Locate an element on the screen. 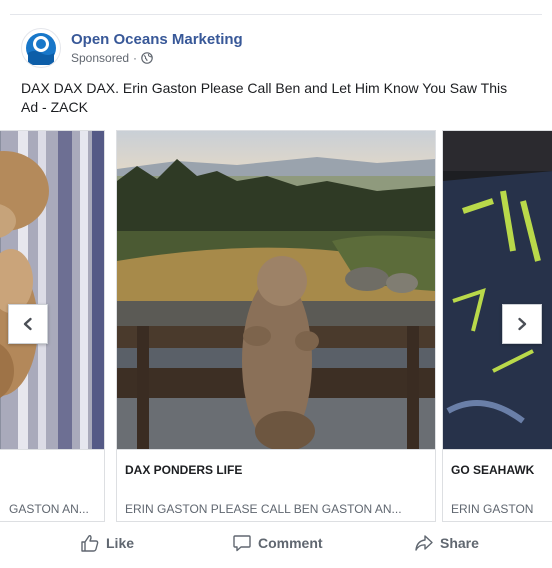 The image size is (552, 568). page-name-link: Open Oceans Marketing is located at coordinates (157, 40).